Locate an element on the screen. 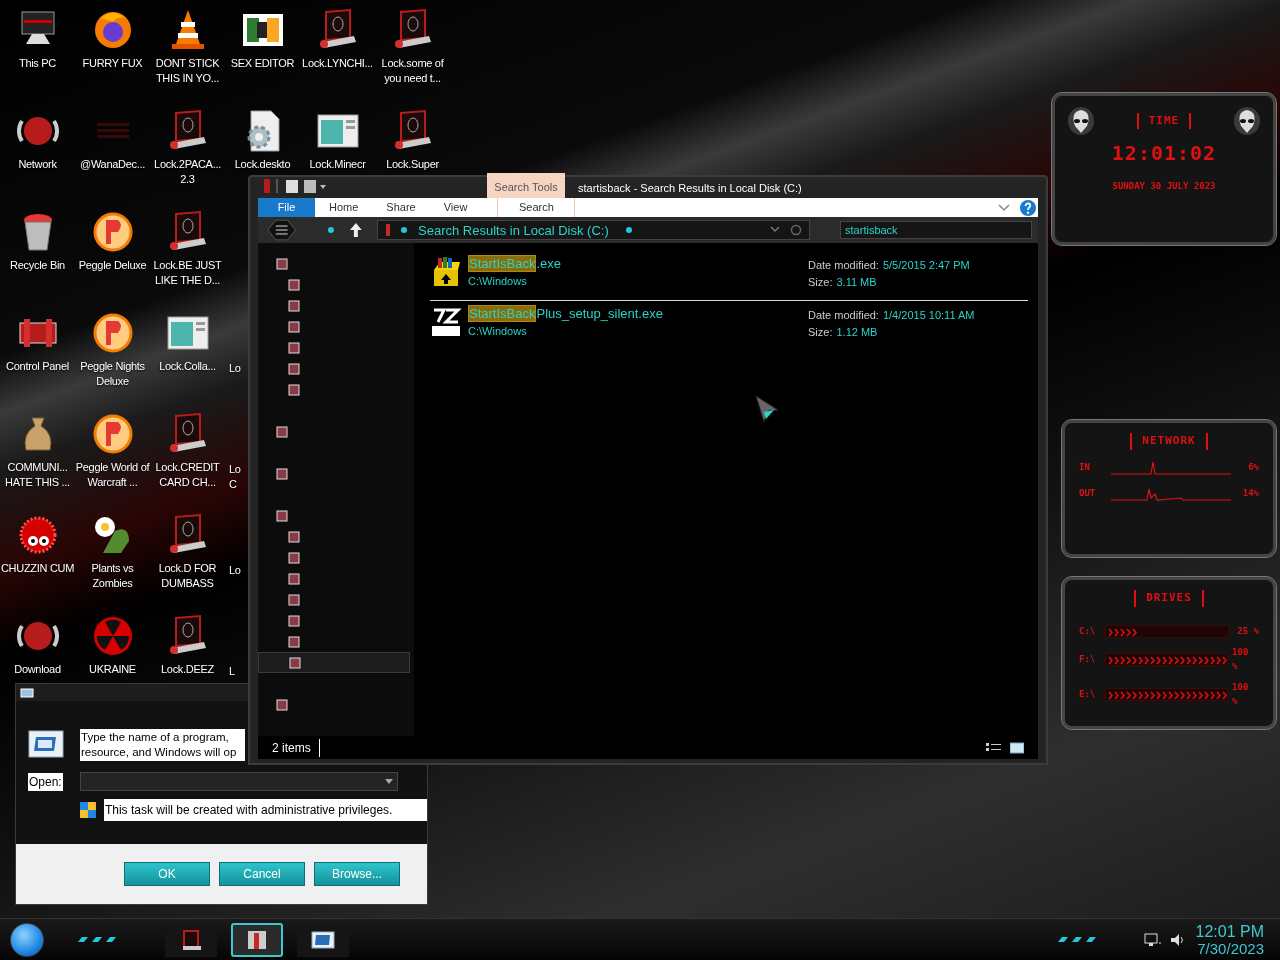 This screenshot has height=960, width=1280. desktop-shortcut: Lock.DEEZ is located at coordinates (187, 642).